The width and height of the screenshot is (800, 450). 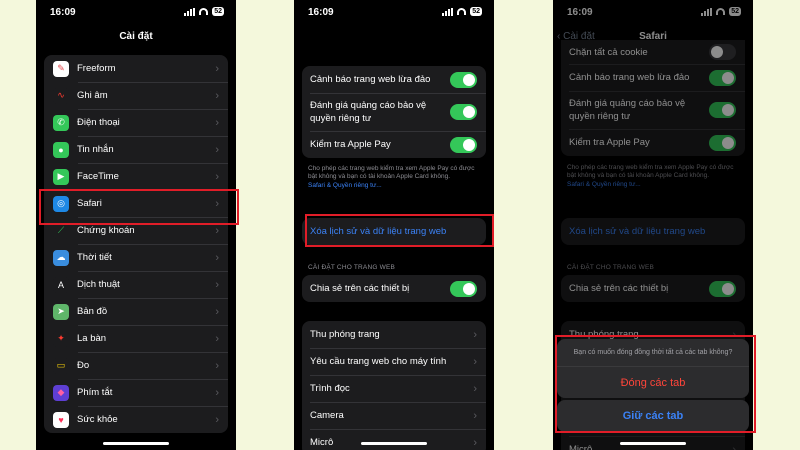 I want to click on sidebar-item-la-bàn: ✦ La bàn ›, so click(x=136, y=338).